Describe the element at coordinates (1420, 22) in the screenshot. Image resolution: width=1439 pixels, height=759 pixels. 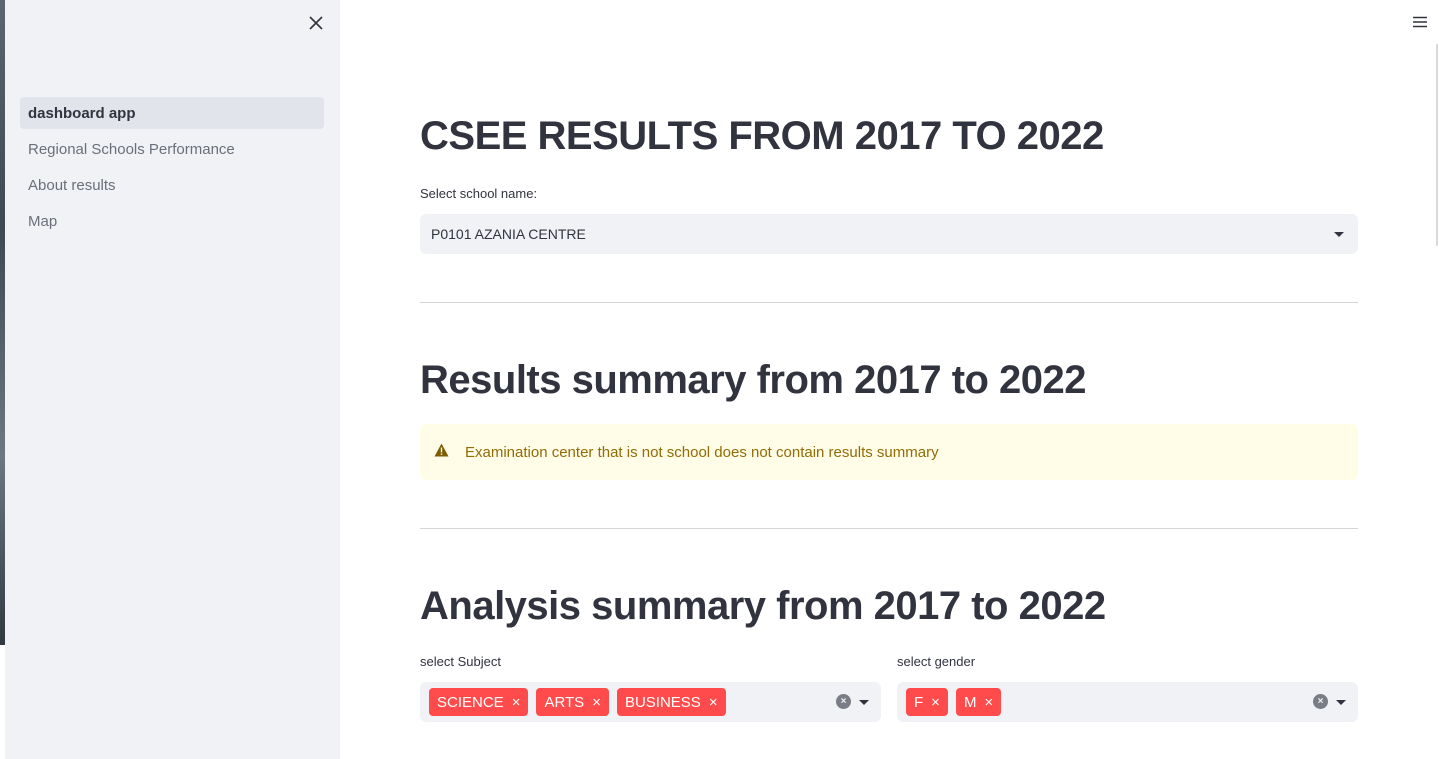
I see `hamburger-menu-icon` at that location.